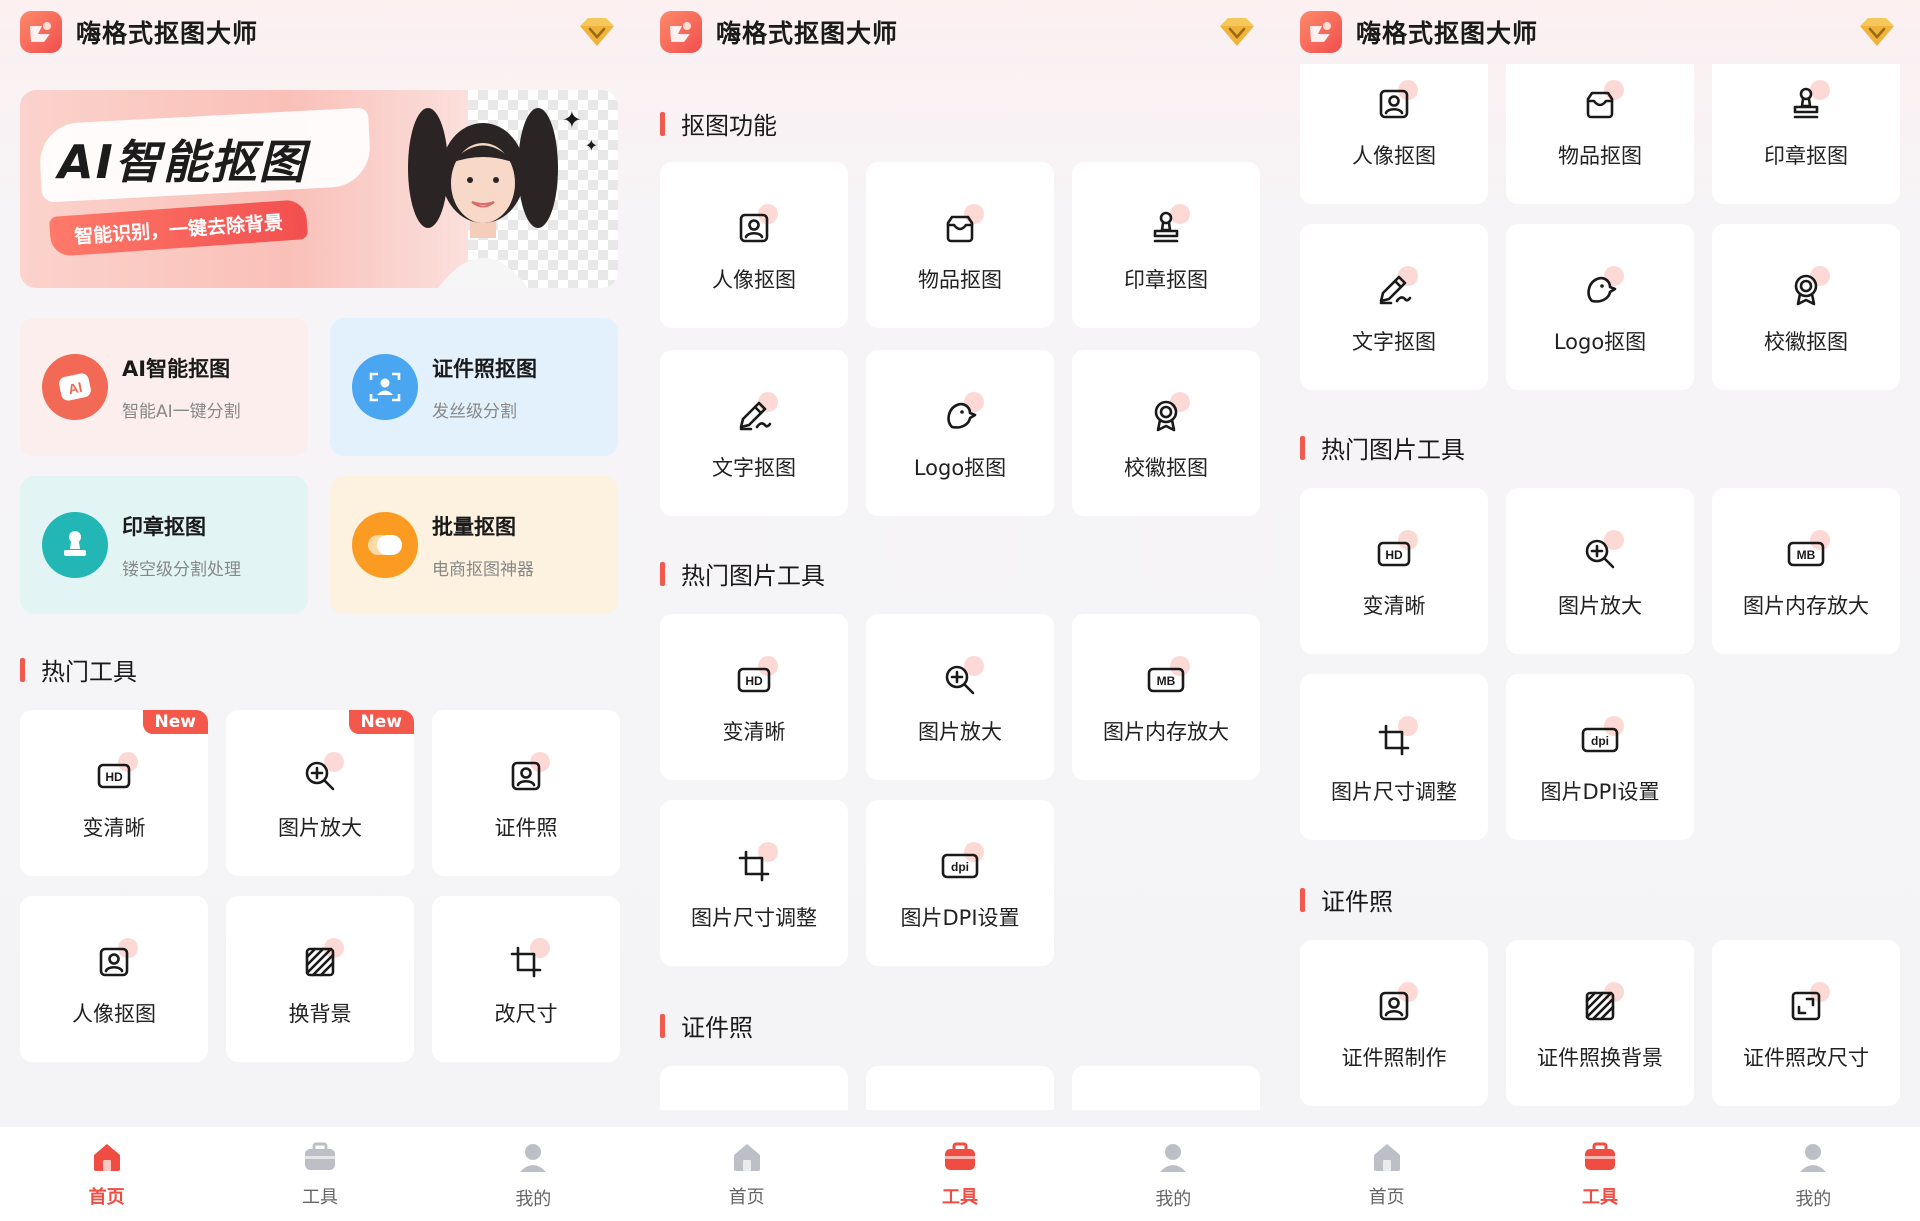 The height and width of the screenshot is (1221, 1920). What do you see at coordinates (1807, 1005) in the screenshot?
I see `resize-icon` at bounding box center [1807, 1005].